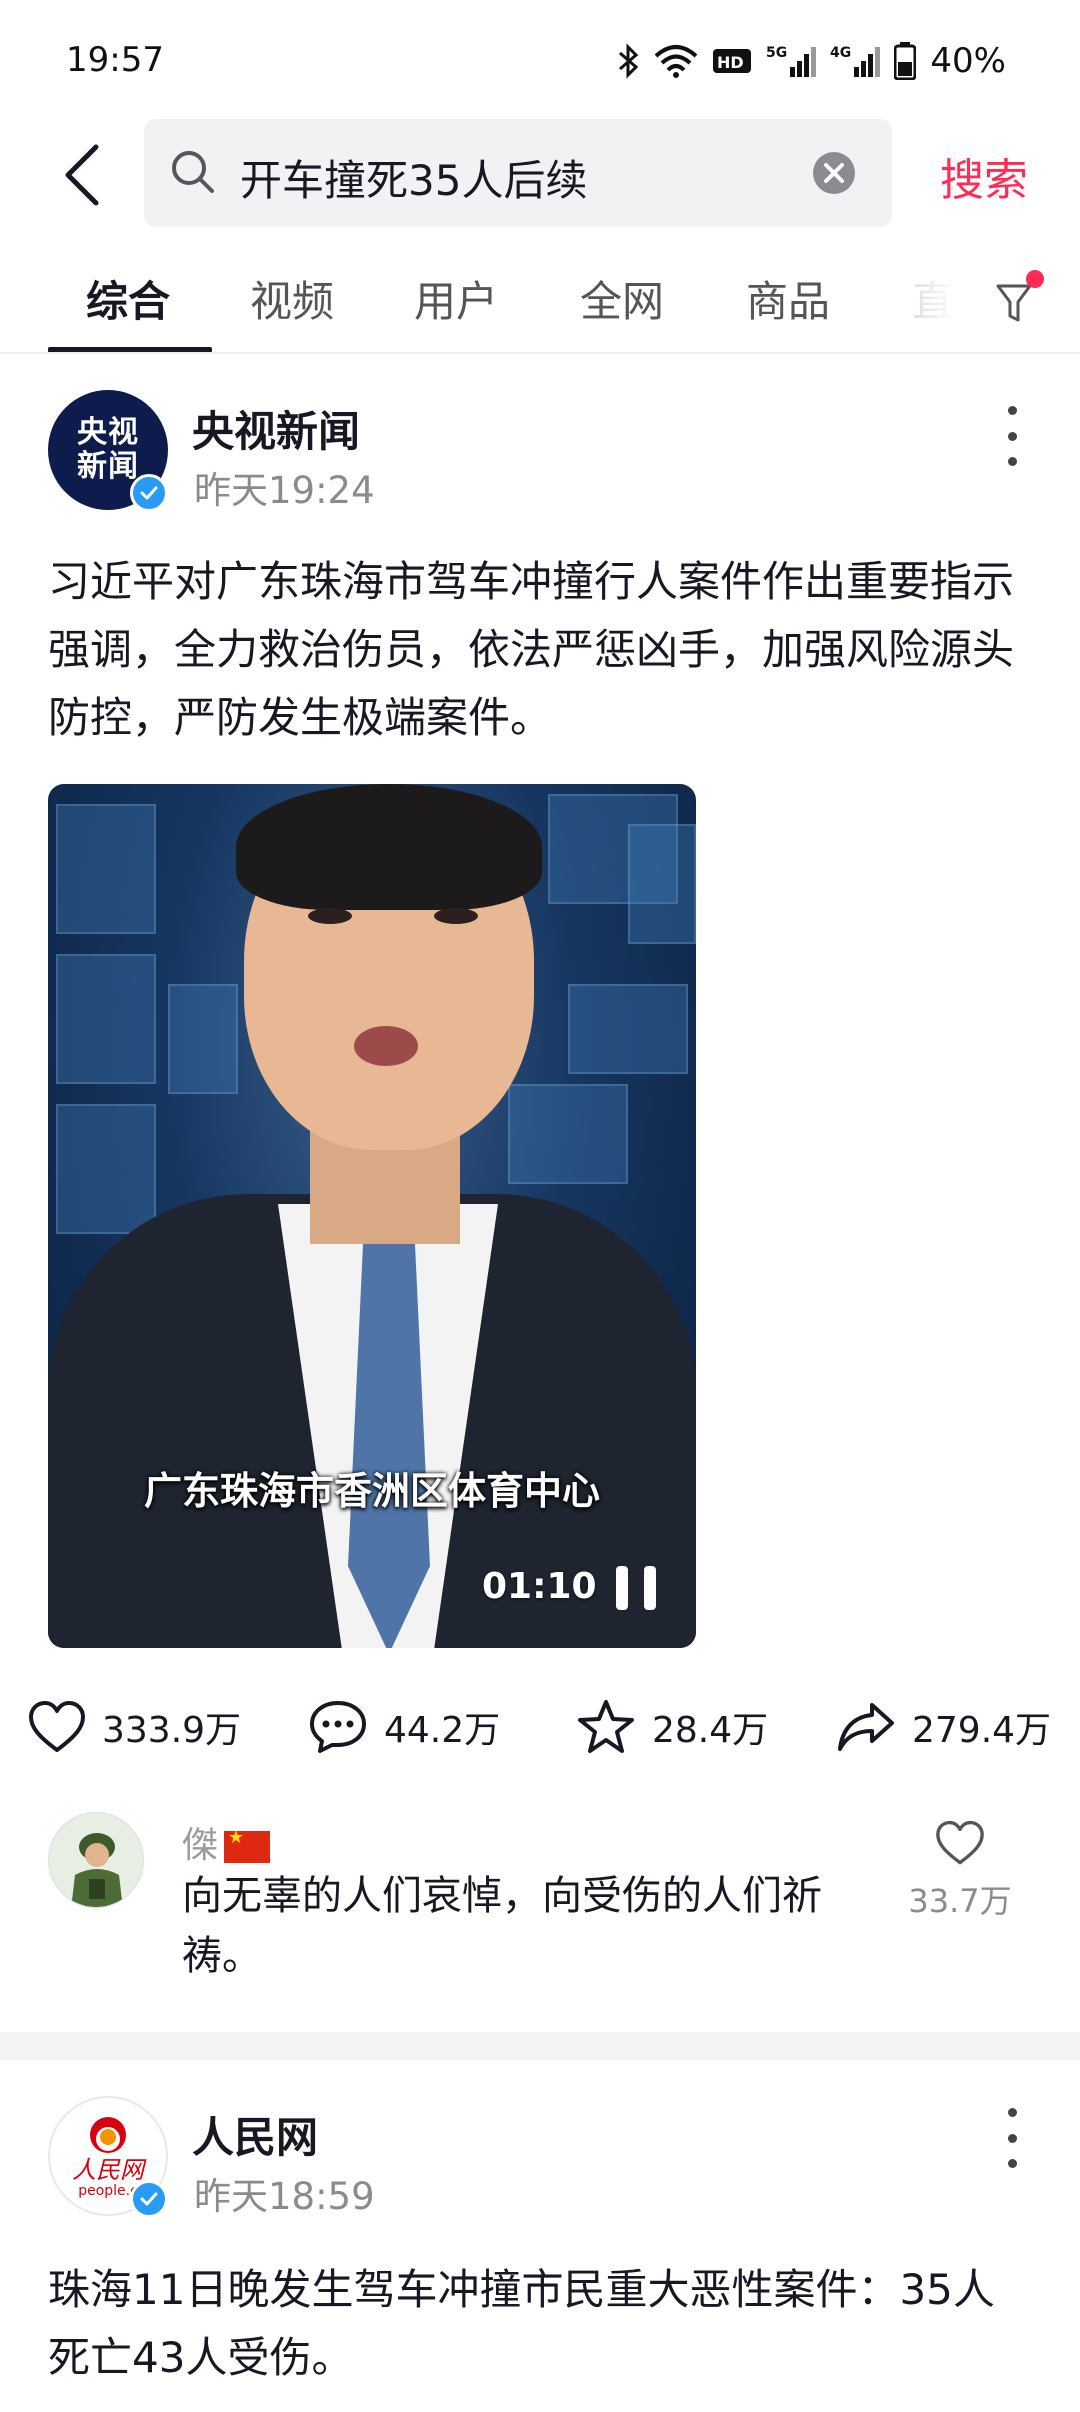  Describe the element at coordinates (276, 428) in the screenshot. I see `author-name: 央视新闻` at that location.